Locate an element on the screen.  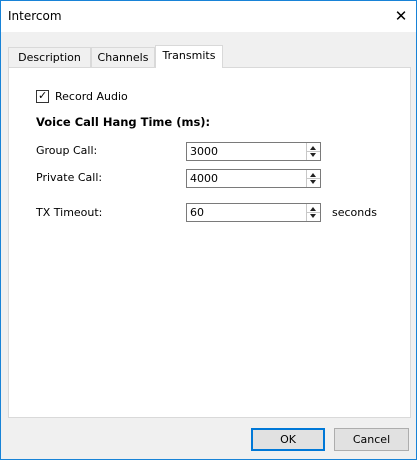
group-call-label: Group Call: is located at coordinates (67, 150).